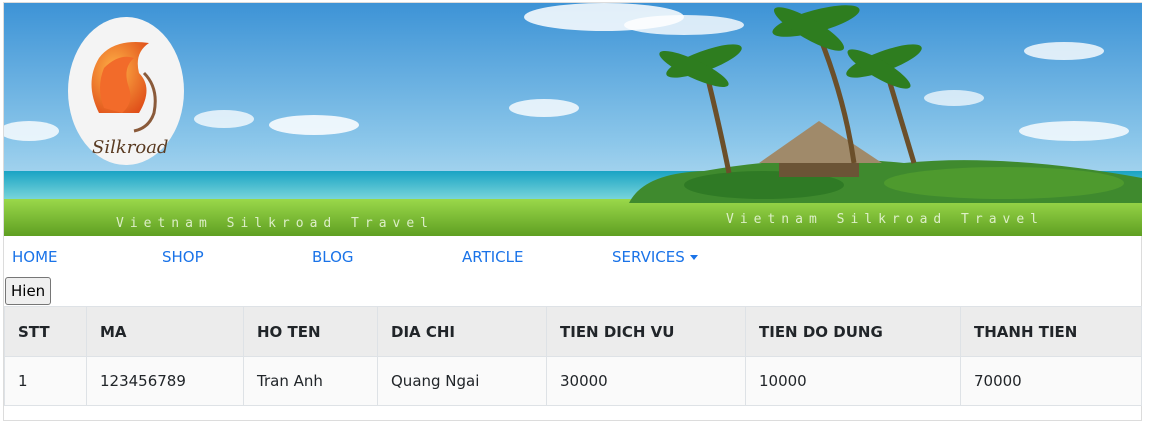 Image resolution: width=1150 pixels, height=428 pixels. I want to click on cell-ho-ten: Tran Anh, so click(310, 381).